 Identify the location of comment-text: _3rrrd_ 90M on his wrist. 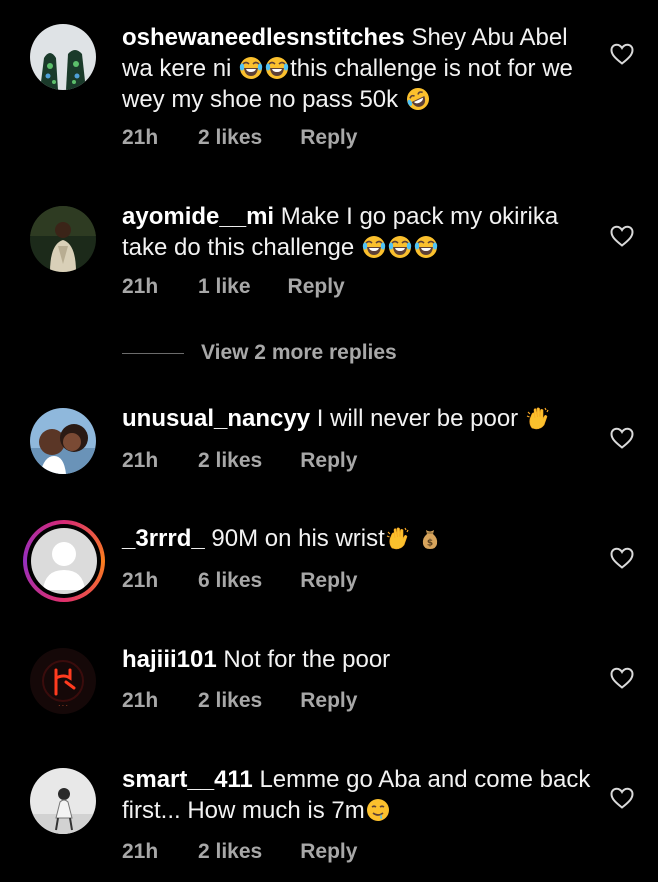
(359, 538).